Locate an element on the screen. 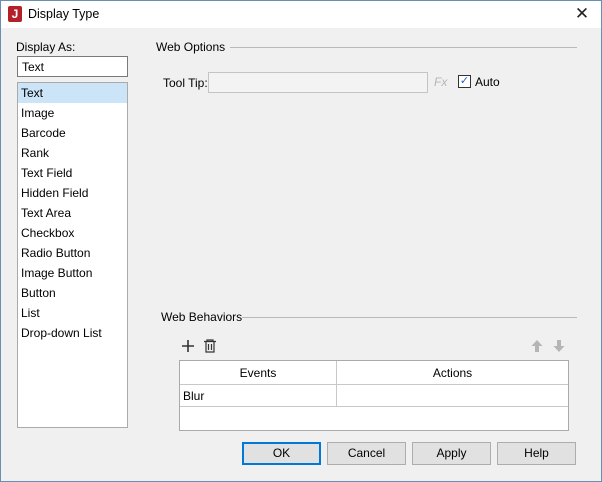 Image resolution: width=602 pixels, height=482 pixels. add-event-button is located at coordinates (188, 346).